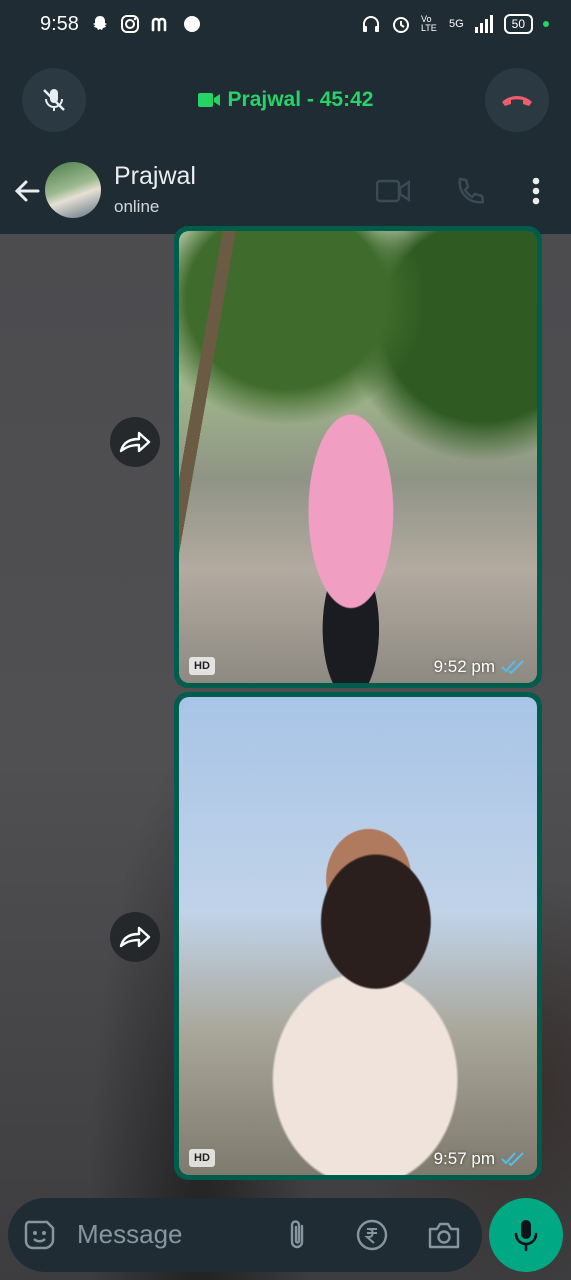 Image resolution: width=571 pixels, height=1280 pixels. I want to click on volte-label: Vo LTE, so click(428, 23).